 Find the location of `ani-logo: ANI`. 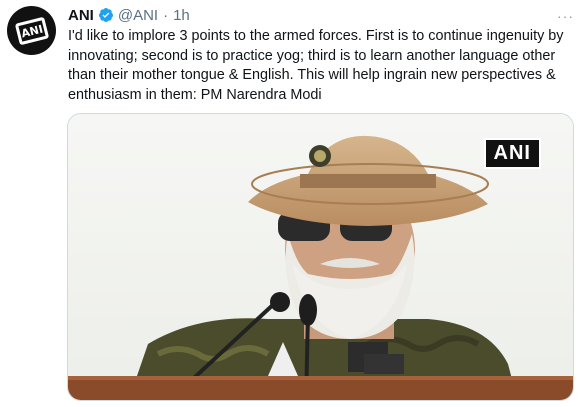

ani-logo: ANI is located at coordinates (31, 30).